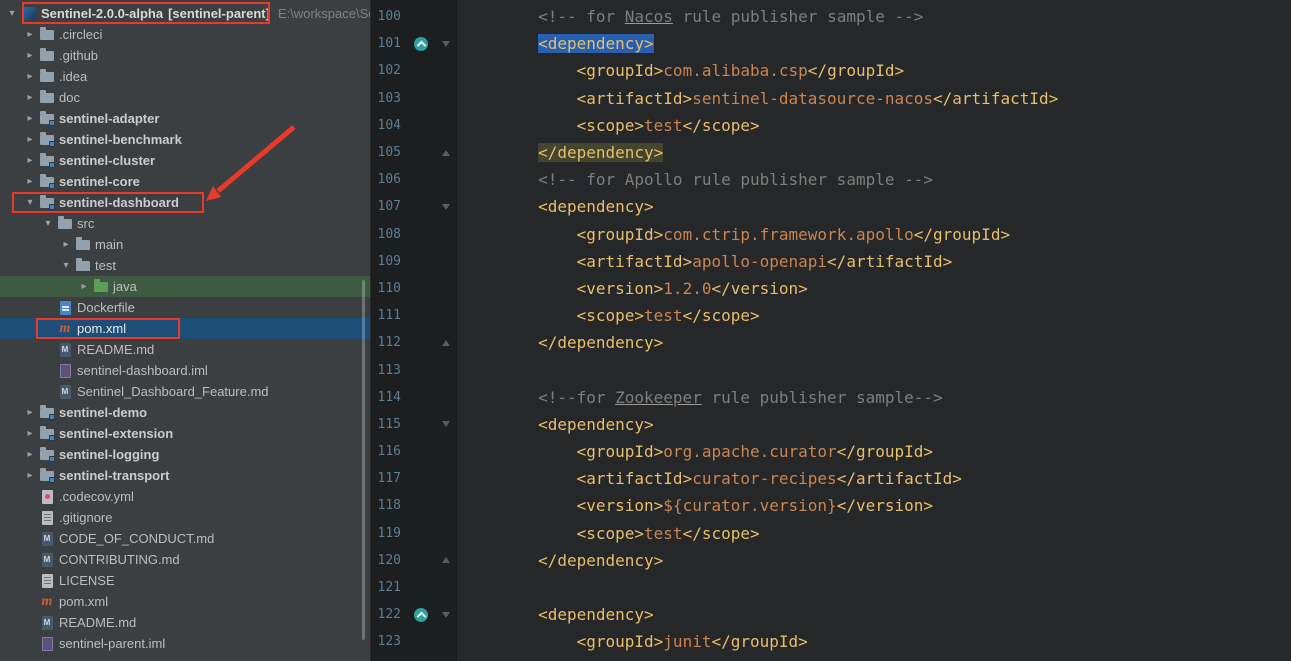 This screenshot has height=661, width=1291. What do you see at coordinates (185, 475) in the screenshot?
I see `tree-item-sentinel-transport: ▸ sentinel-transport` at bounding box center [185, 475].